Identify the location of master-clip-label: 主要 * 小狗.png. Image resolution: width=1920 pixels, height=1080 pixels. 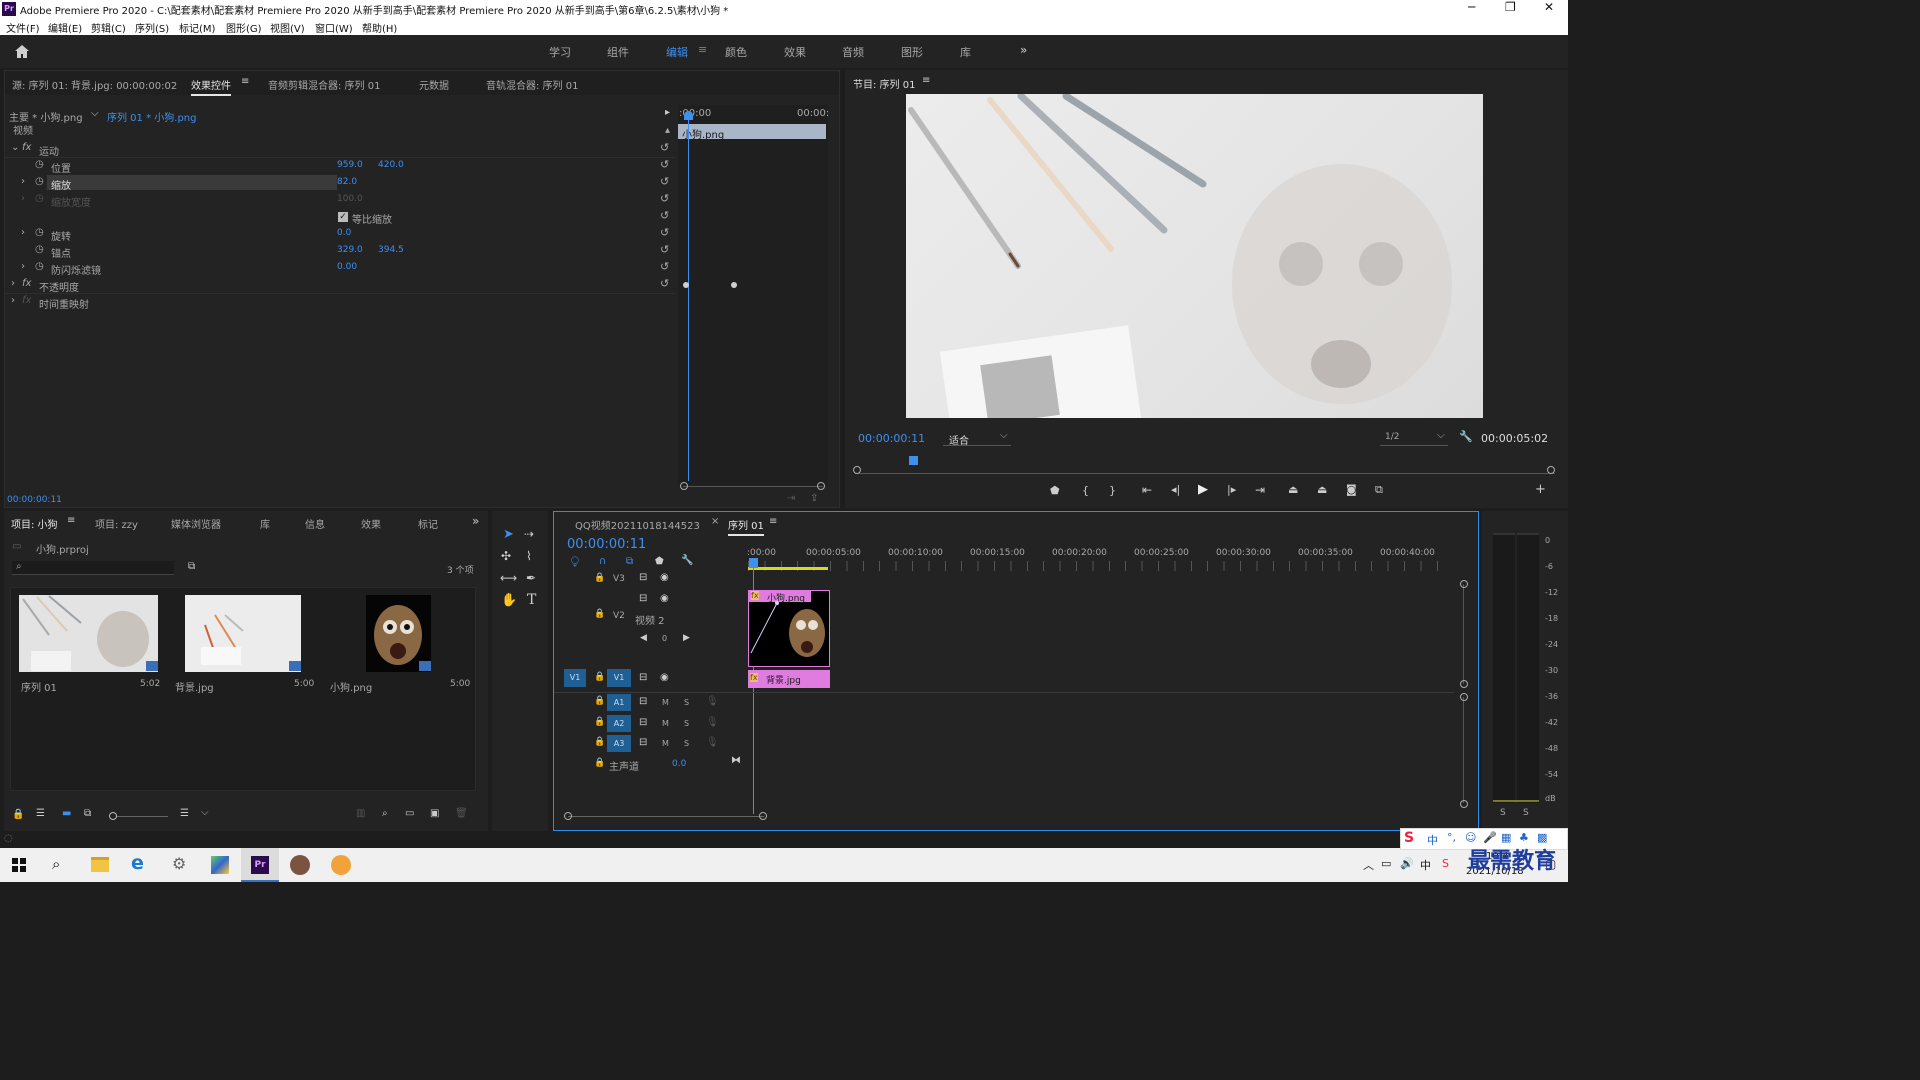
(46, 116).